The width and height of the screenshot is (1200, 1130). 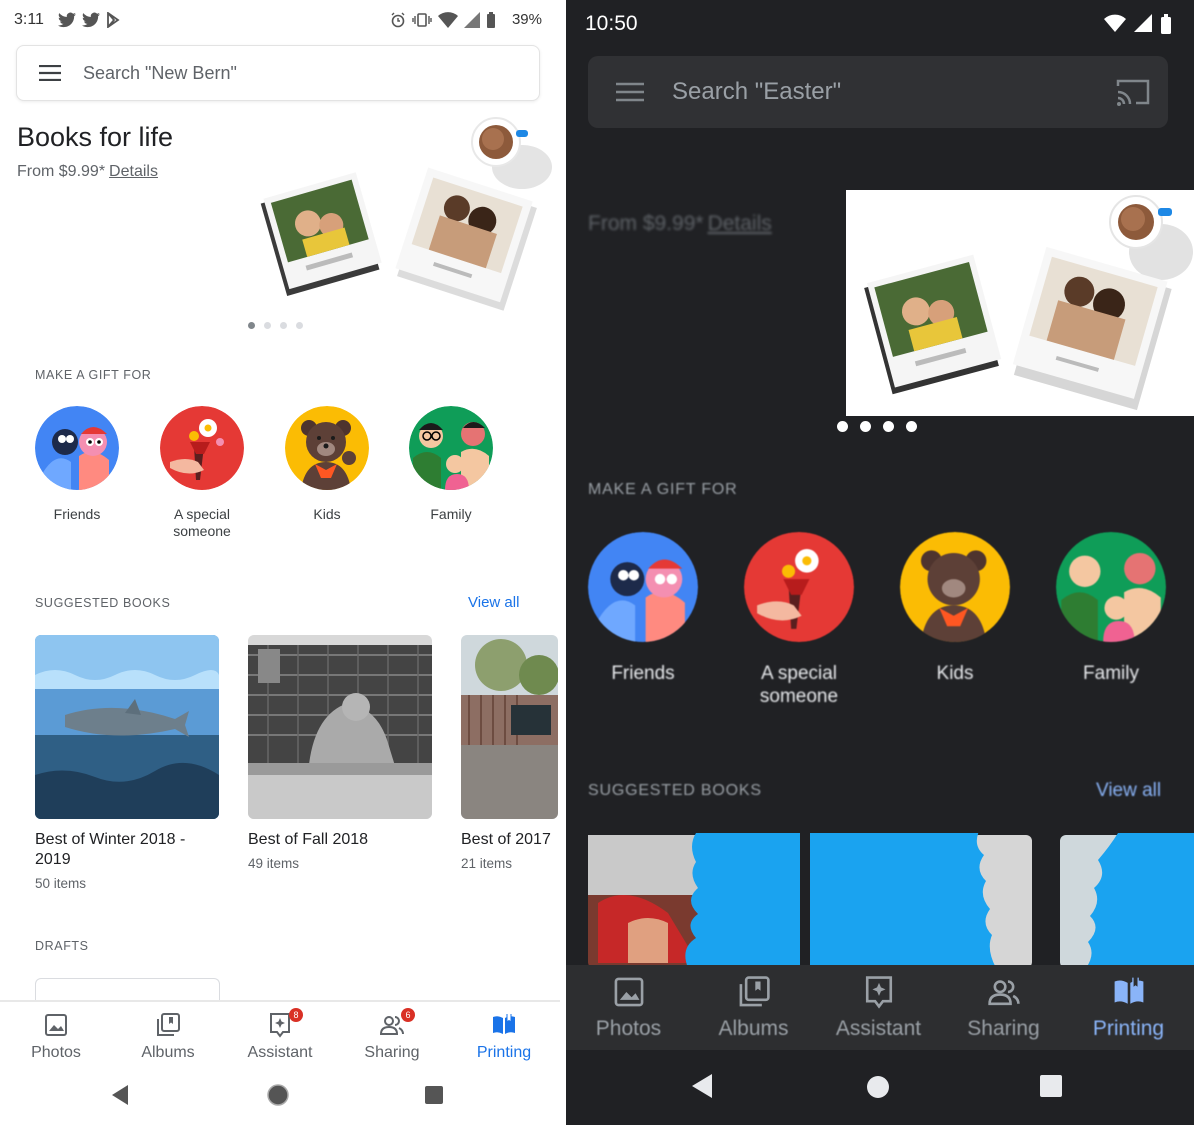 What do you see at coordinates (296, 1015) in the screenshot?
I see `notification-badge: 8` at bounding box center [296, 1015].